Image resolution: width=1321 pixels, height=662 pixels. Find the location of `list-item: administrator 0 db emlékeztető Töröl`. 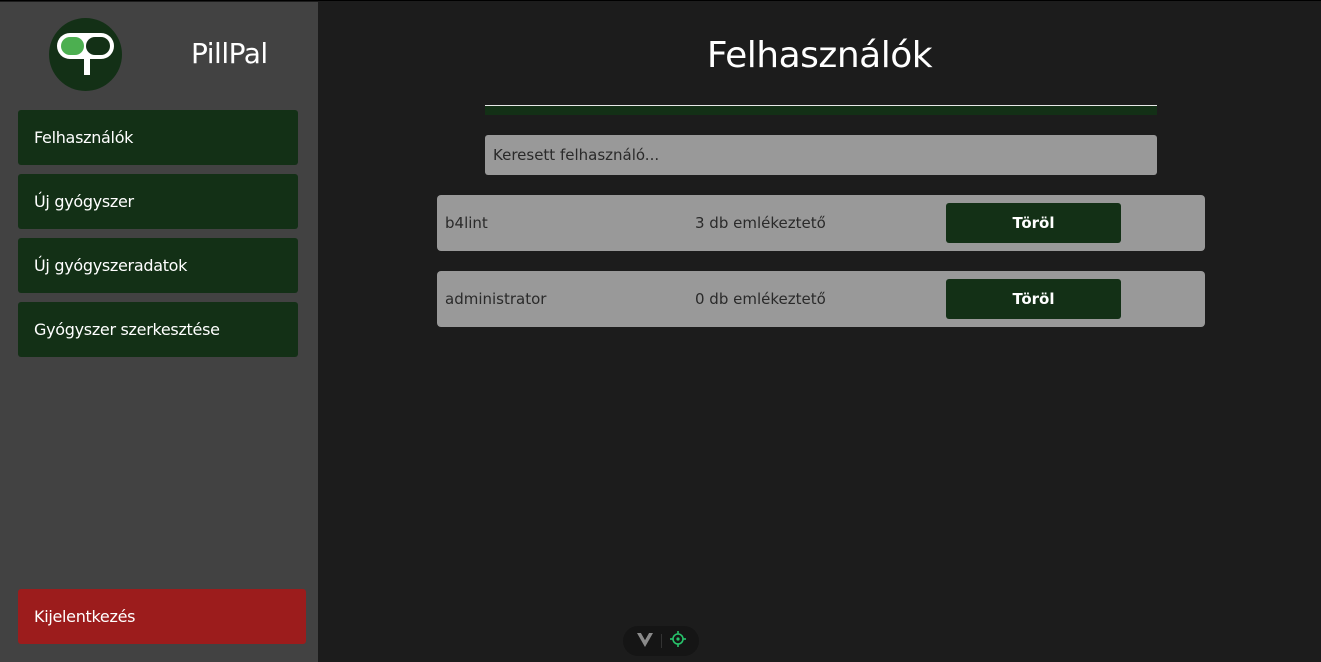

list-item: administrator 0 db emlékeztető Töröl is located at coordinates (821, 299).